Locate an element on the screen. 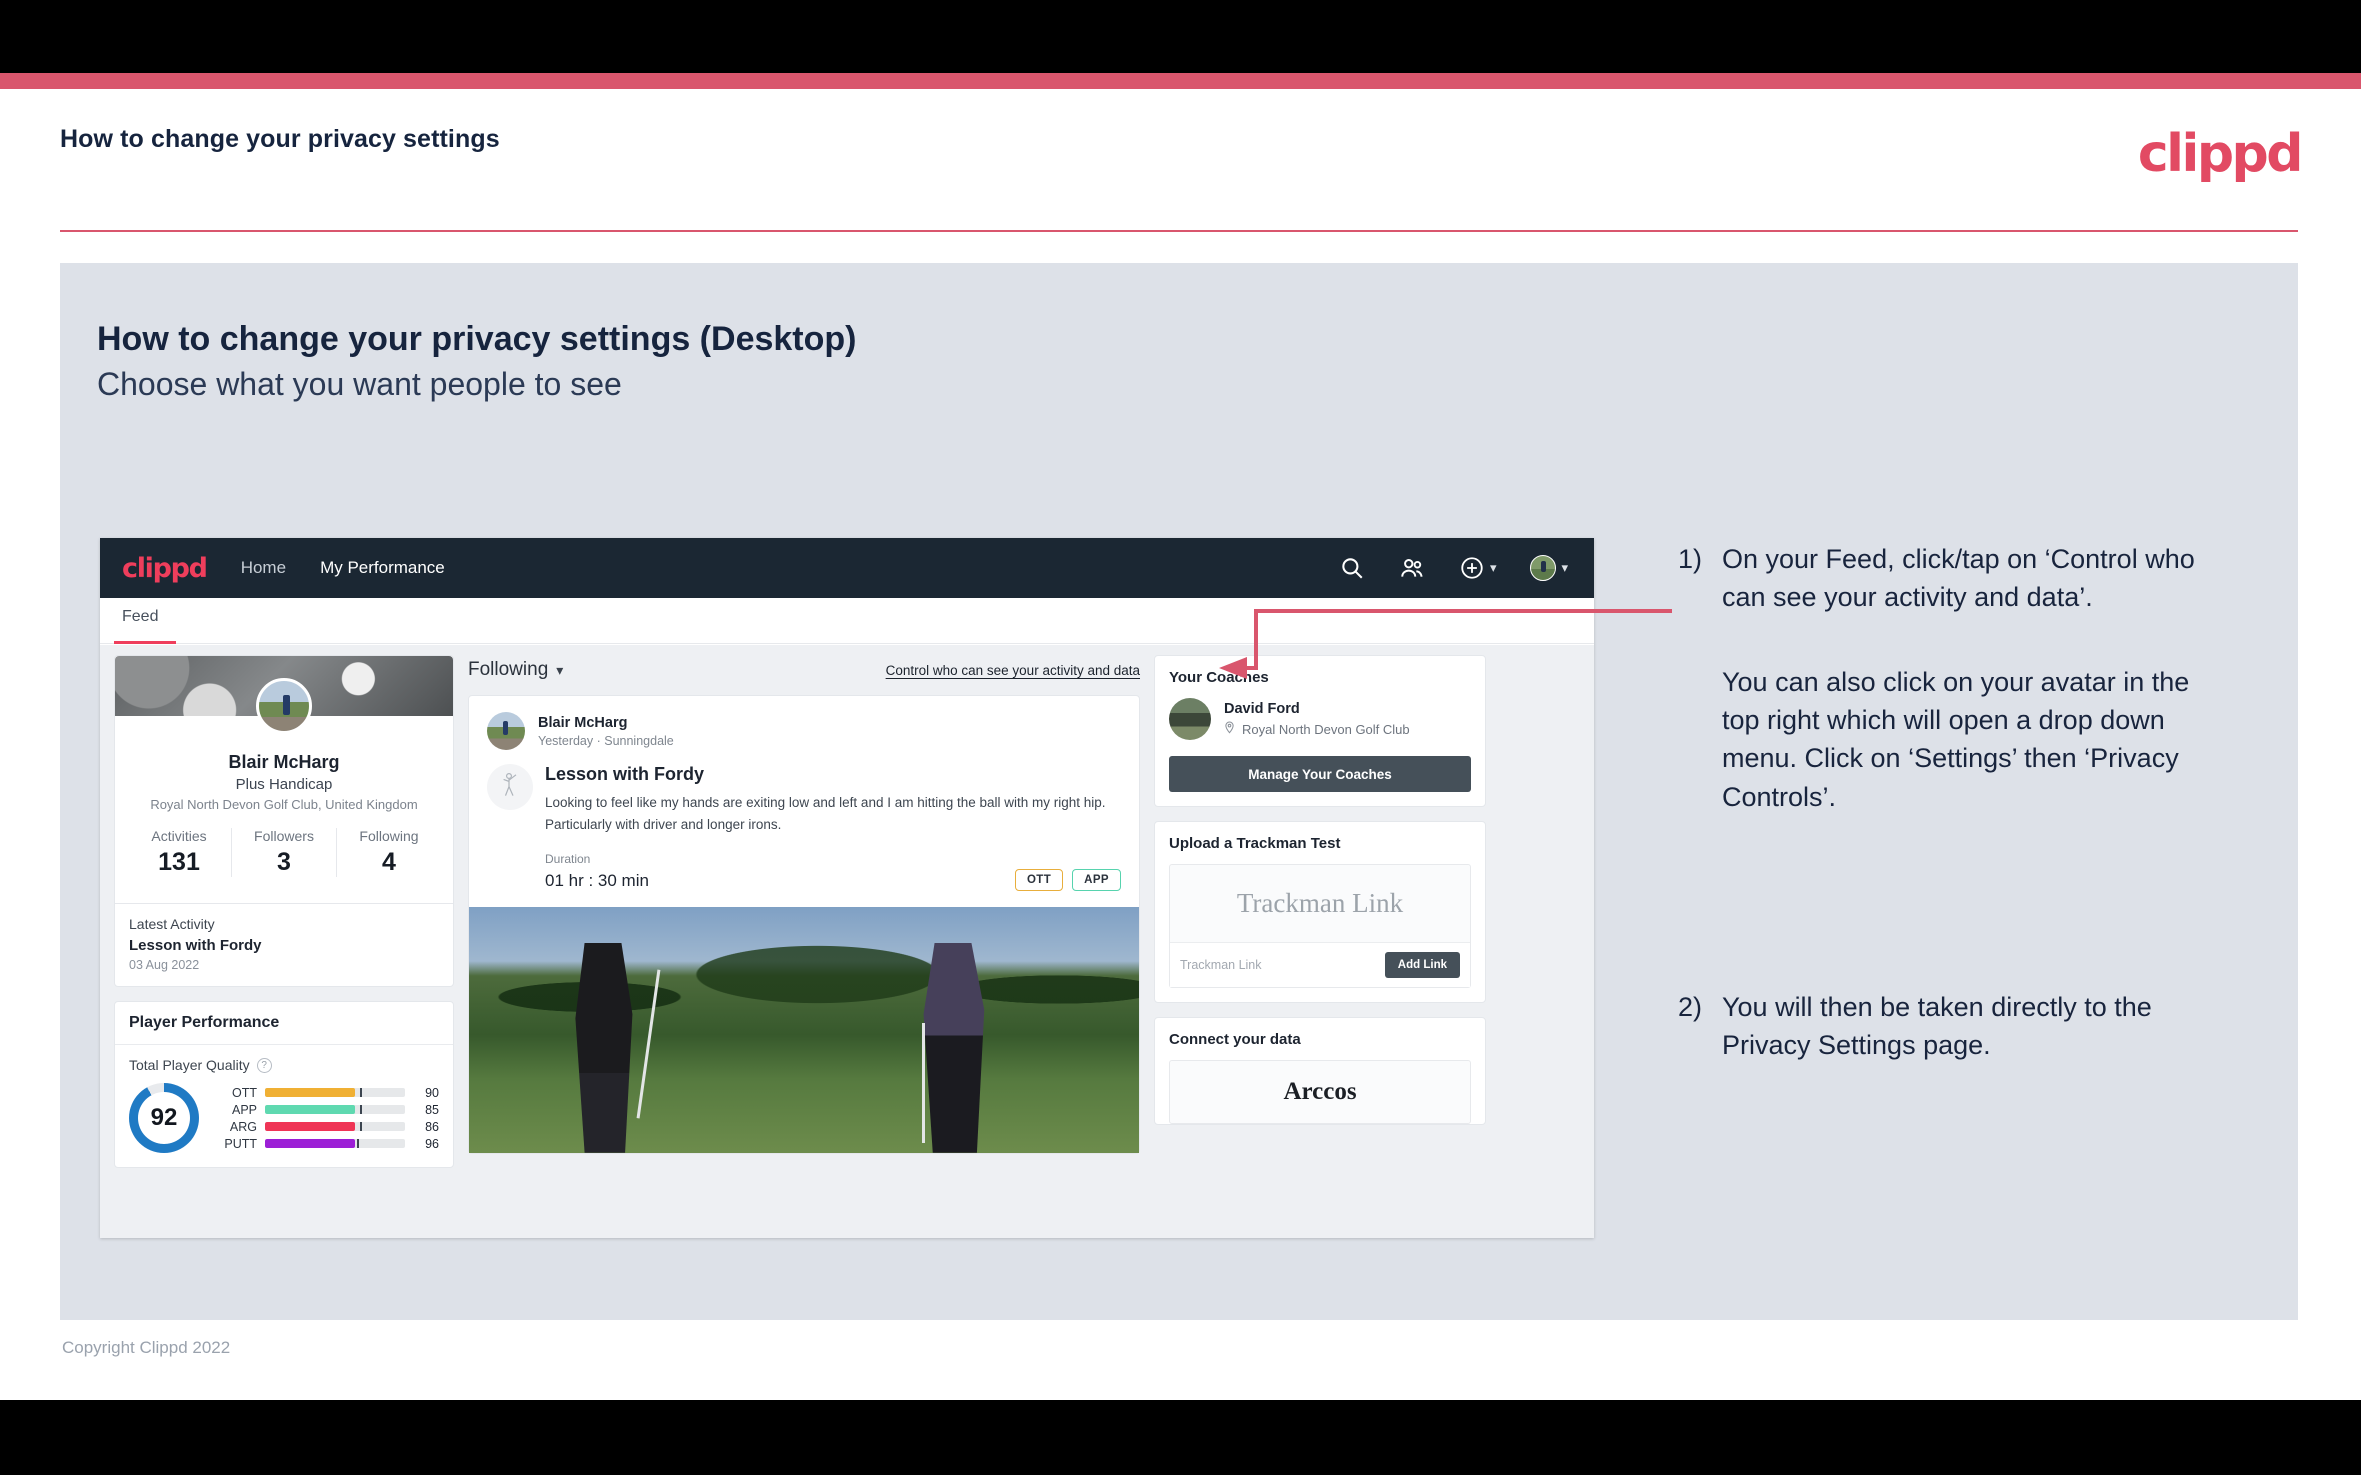 The height and width of the screenshot is (1475, 2361). post-author-avatar is located at coordinates (506, 731).